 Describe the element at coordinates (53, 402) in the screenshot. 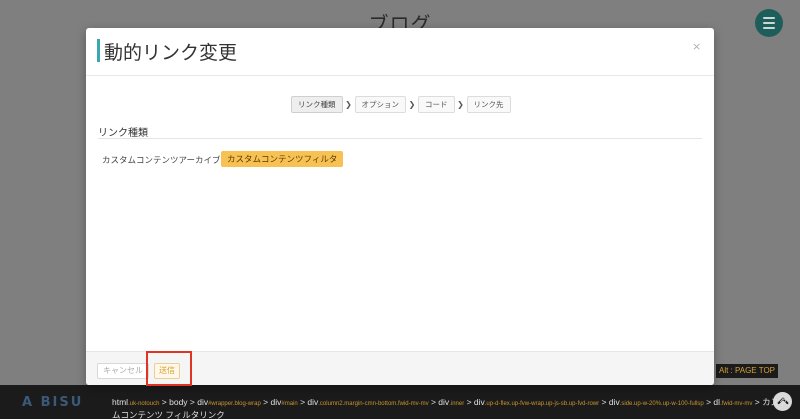

I see `brand-logo: A BISU` at that location.